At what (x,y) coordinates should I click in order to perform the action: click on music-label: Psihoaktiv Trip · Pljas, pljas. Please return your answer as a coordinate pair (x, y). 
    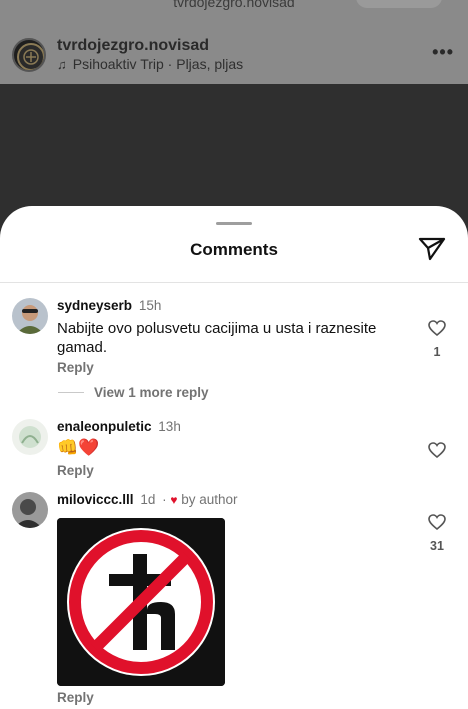
    Looking at the image, I should click on (158, 64).